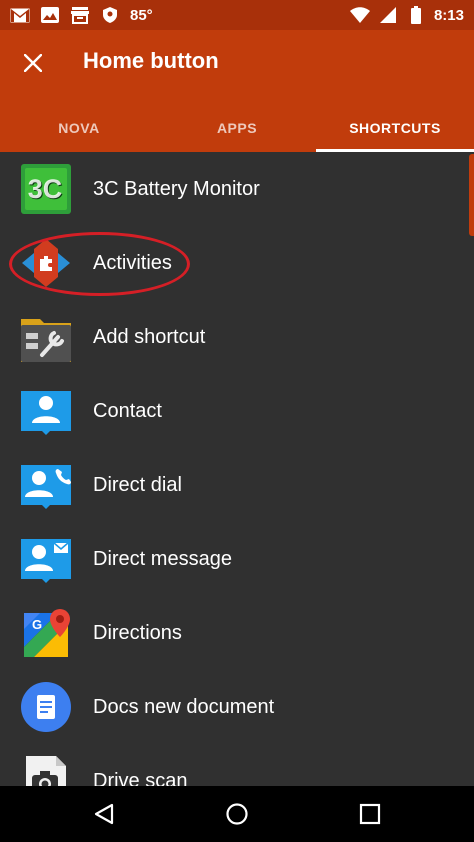 This screenshot has width=474, height=842. Describe the element at coordinates (50, 15) in the screenshot. I see `photos-icon` at that location.